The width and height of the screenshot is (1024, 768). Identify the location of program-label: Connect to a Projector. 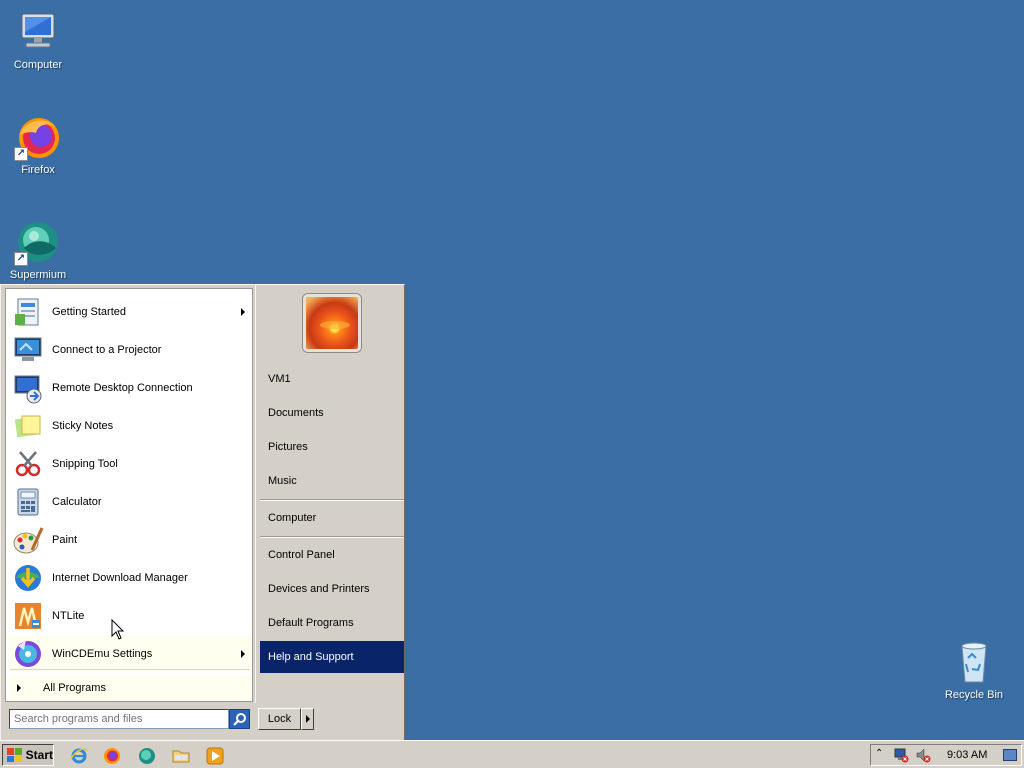
(107, 350).